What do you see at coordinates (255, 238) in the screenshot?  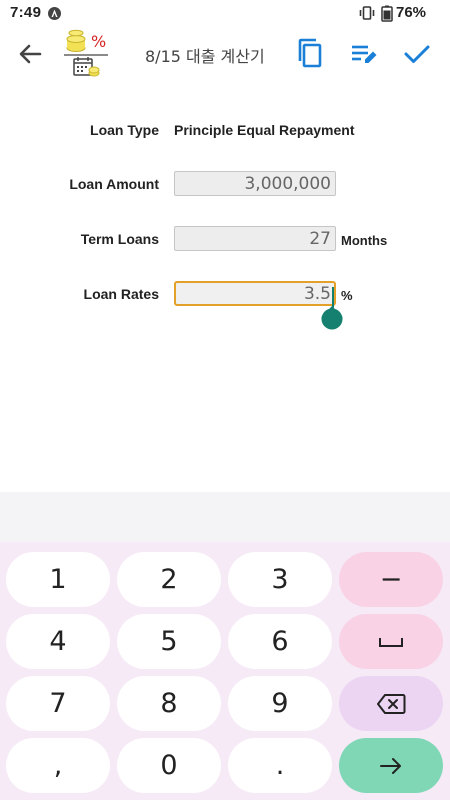 I see `term-loans-input: 27` at bounding box center [255, 238].